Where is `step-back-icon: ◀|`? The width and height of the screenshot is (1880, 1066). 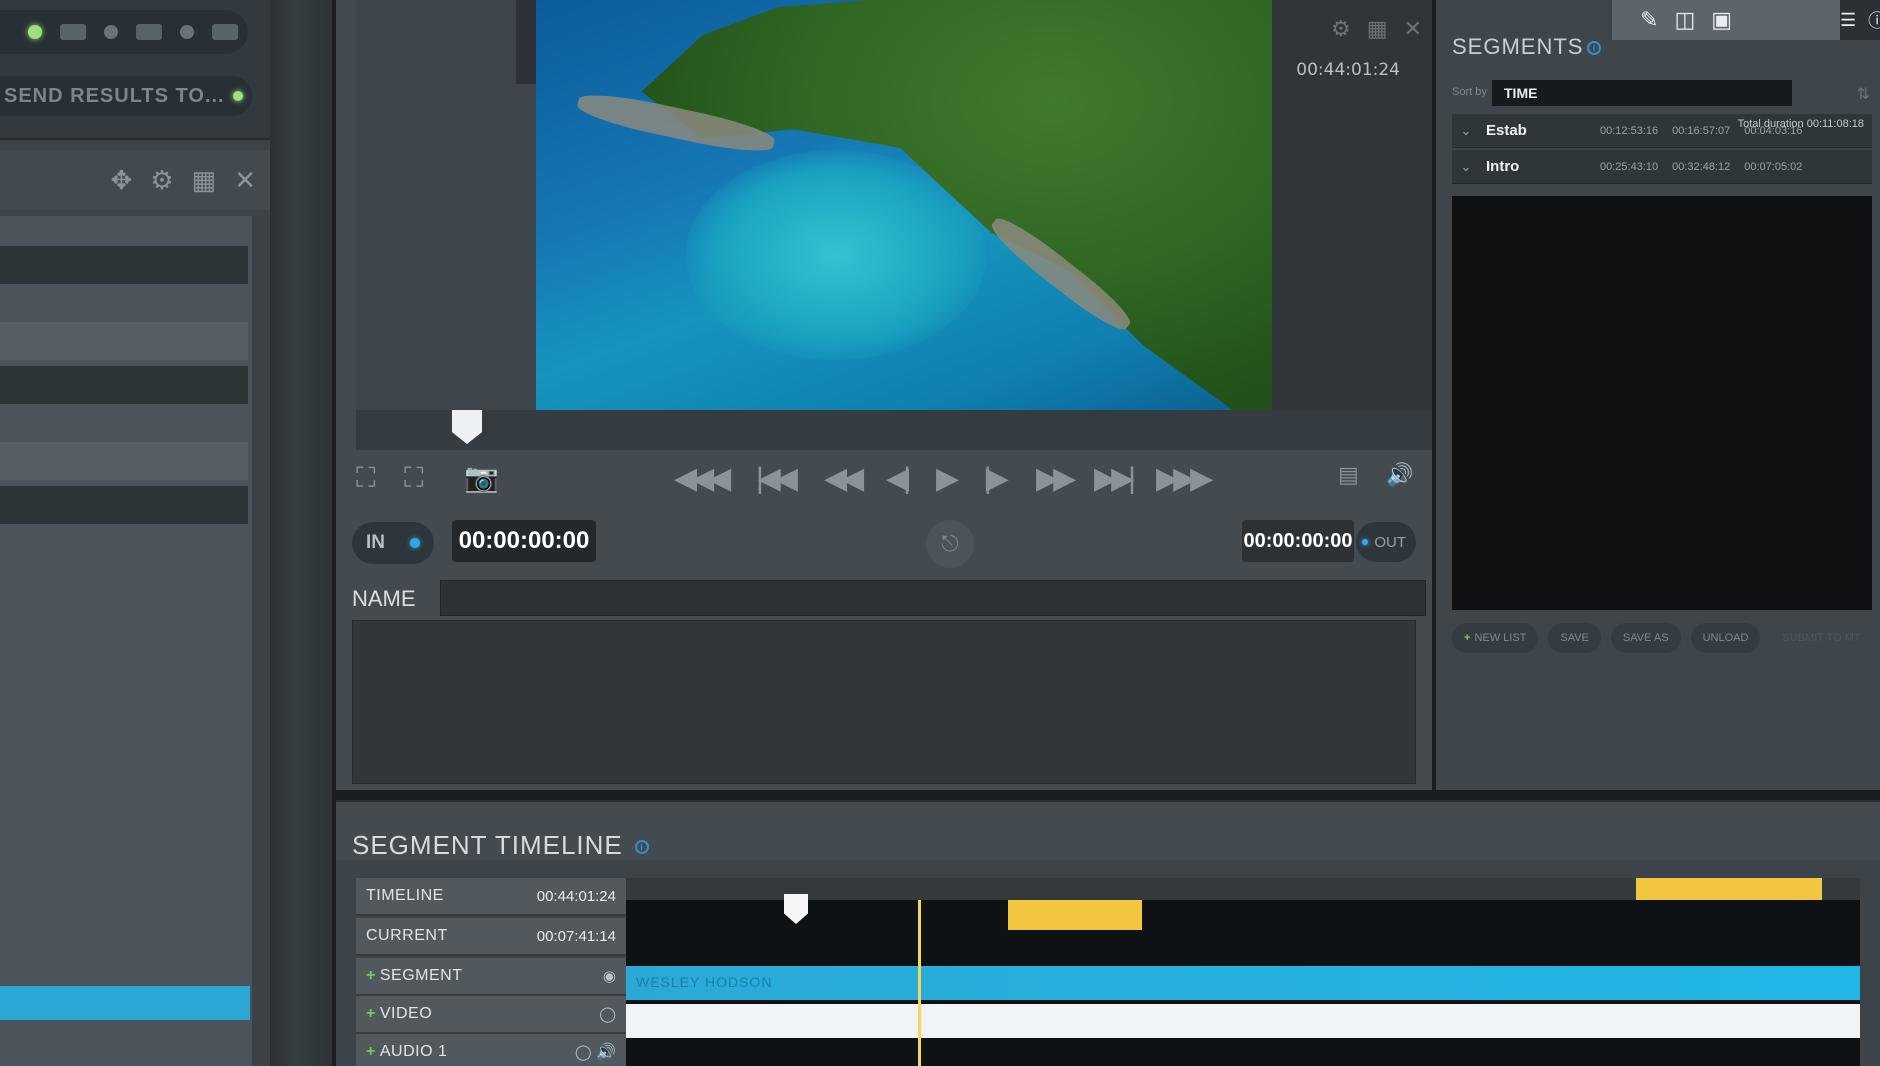 step-back-icon: ◀| is located at coordinates (898, 479).